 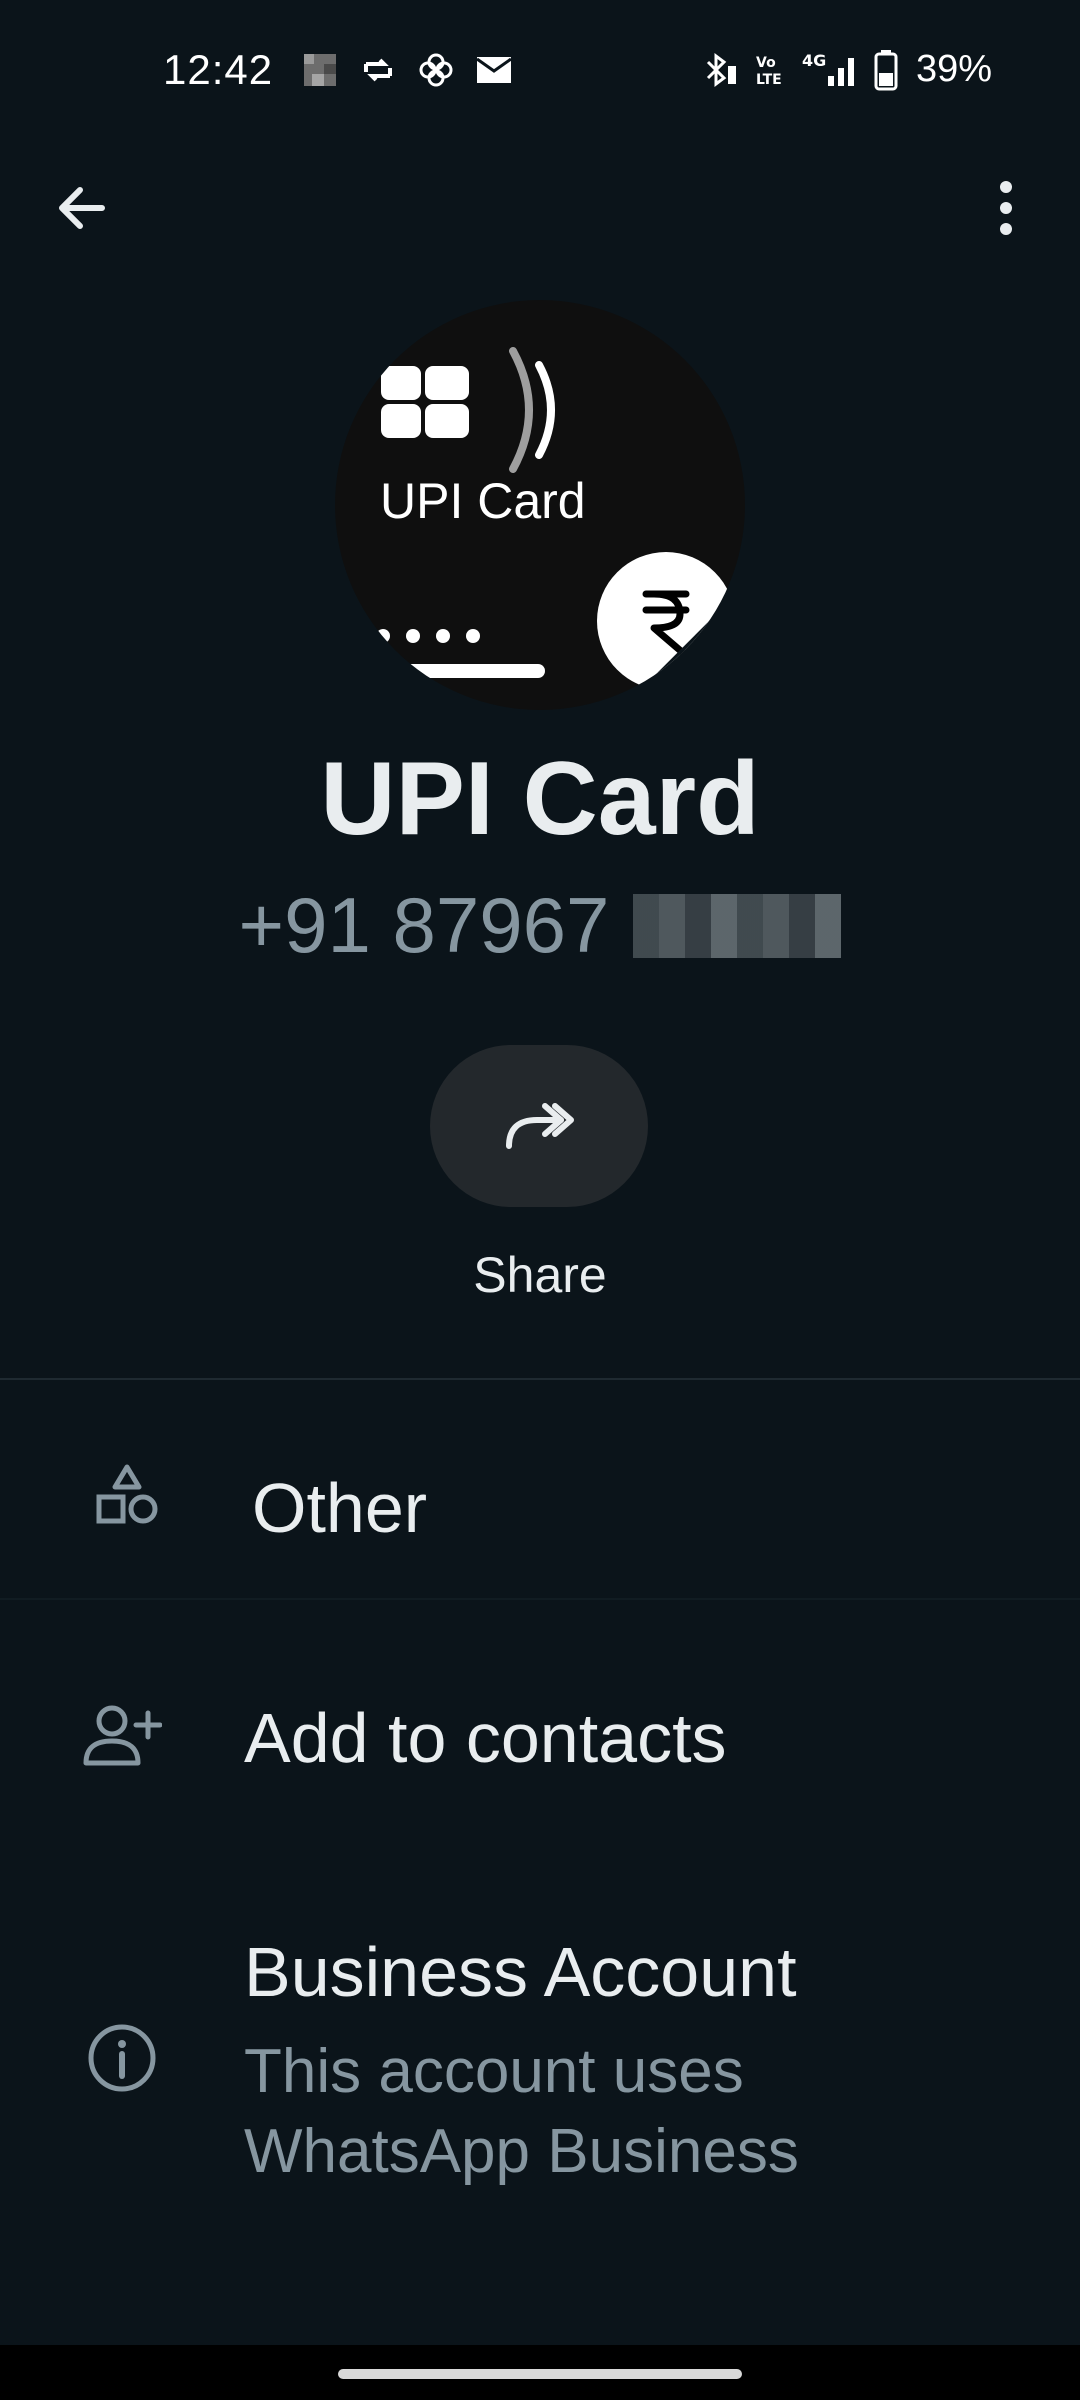 I want to click on business-account-line1: This account uses, so click(x=494, y=2071).